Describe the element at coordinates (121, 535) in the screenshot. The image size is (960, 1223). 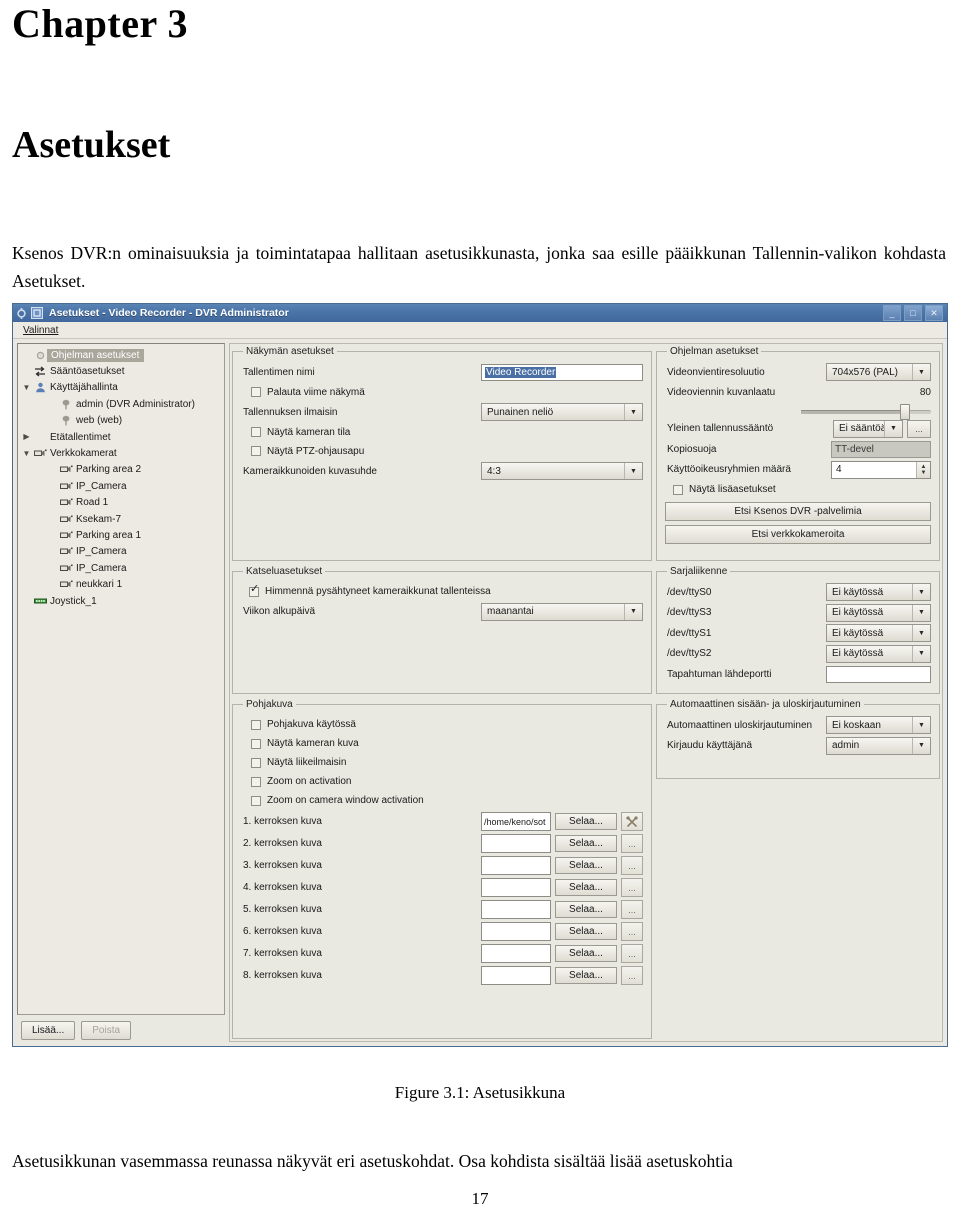
I see `tree-item-parking-area-1: Parking area 1` at that location.